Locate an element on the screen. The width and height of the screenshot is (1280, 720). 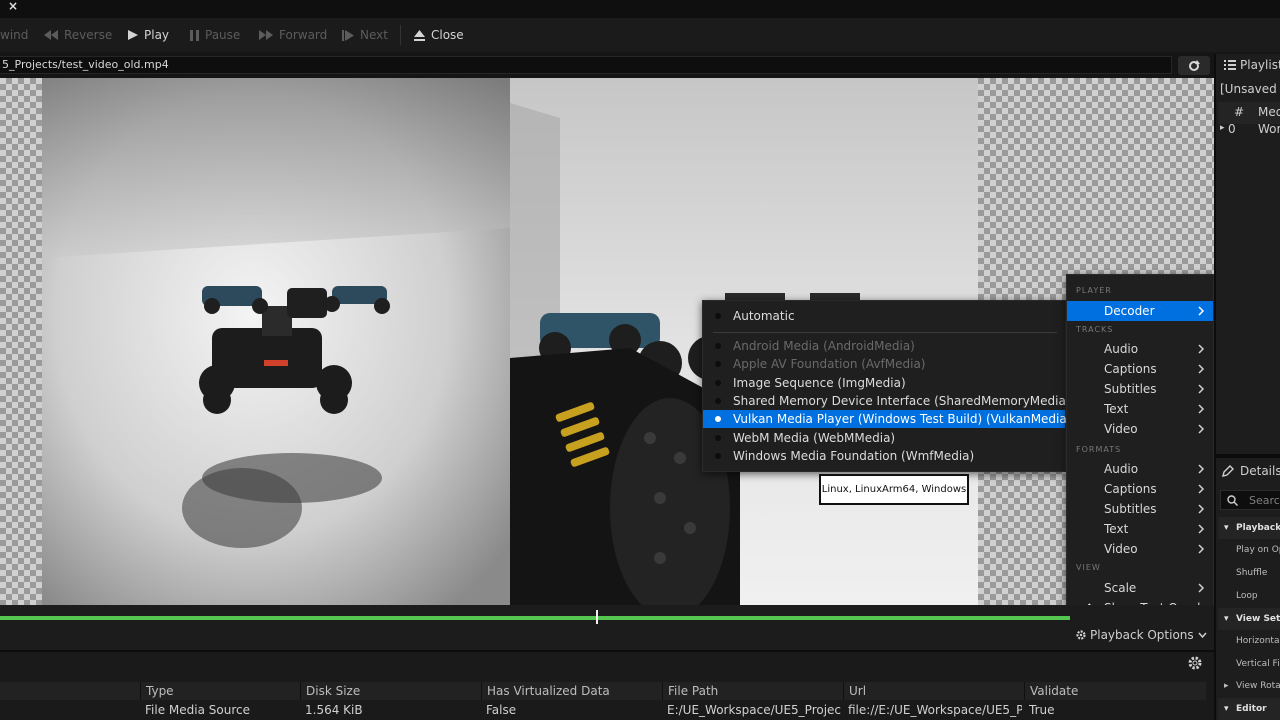
menu-item-label: Decoder is located at coordinates (1129, 311).